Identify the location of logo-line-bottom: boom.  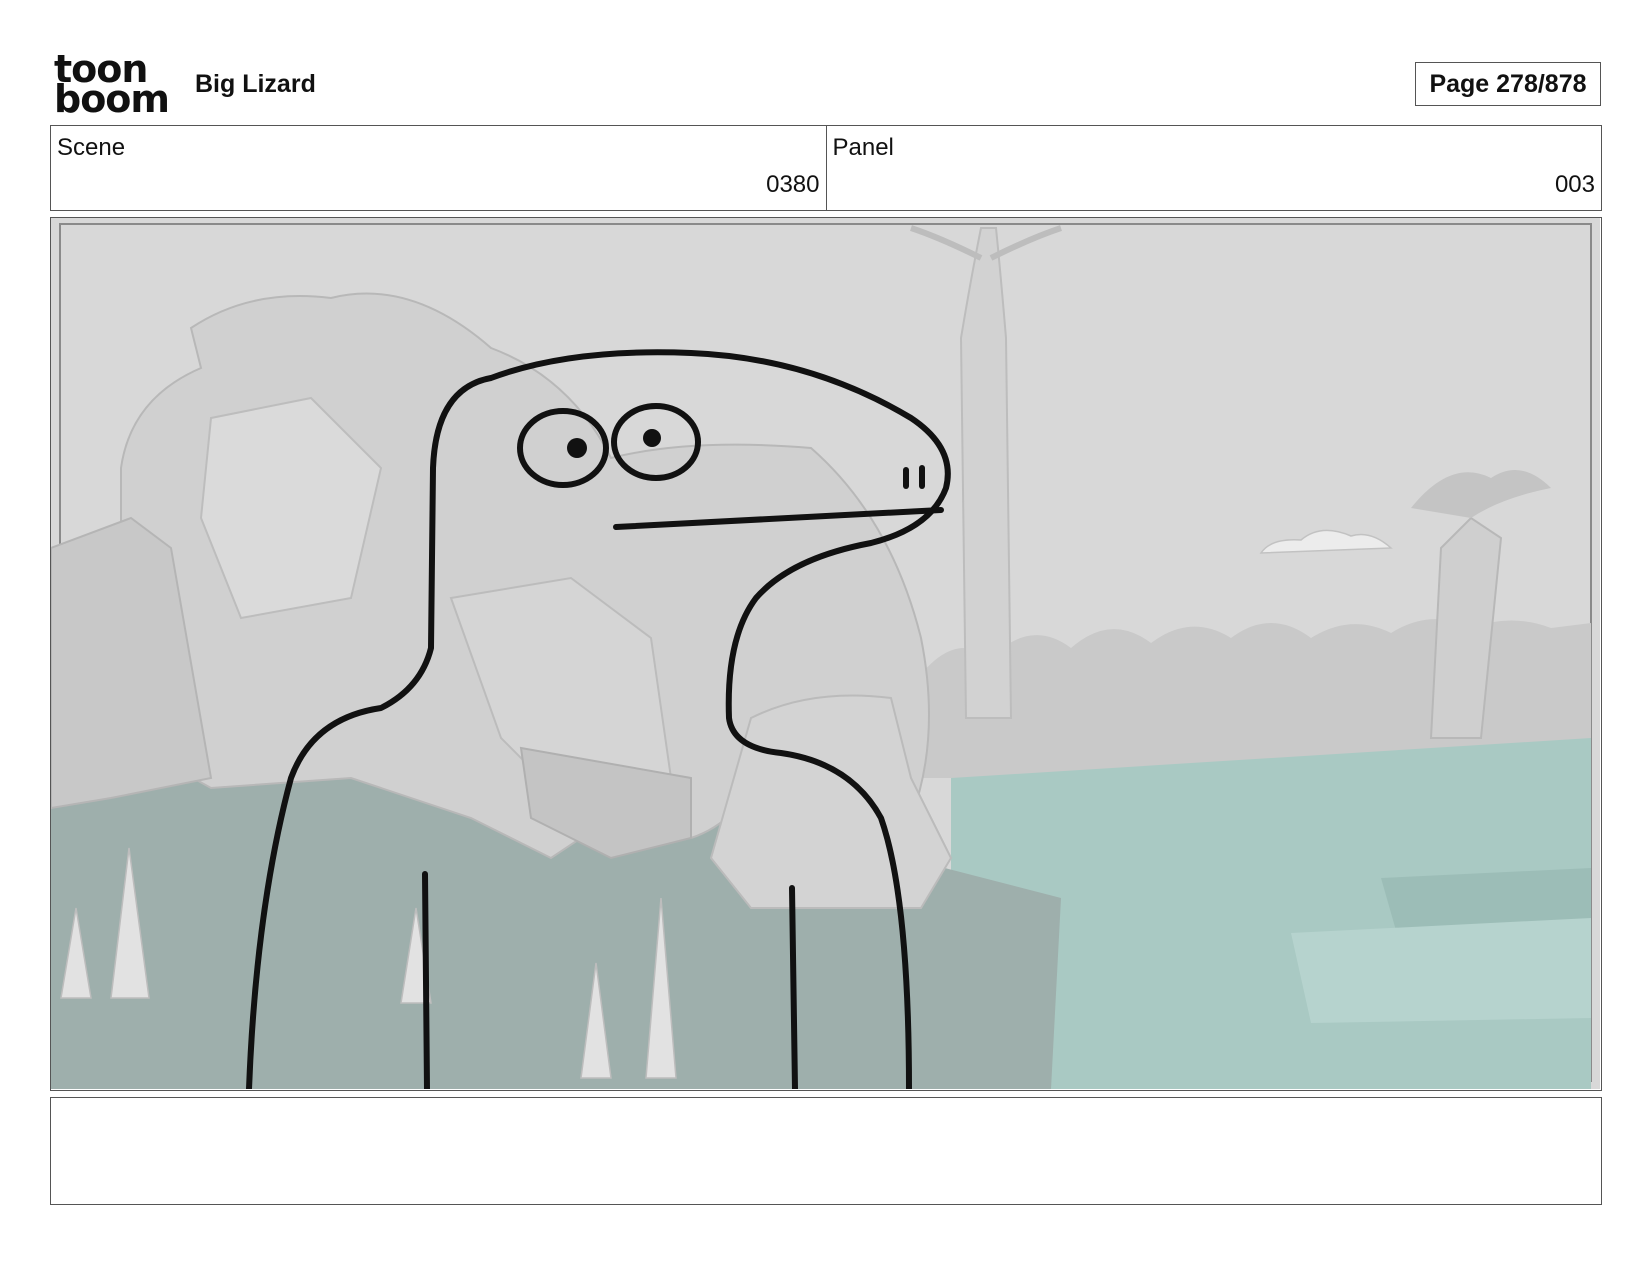
(112, 99).